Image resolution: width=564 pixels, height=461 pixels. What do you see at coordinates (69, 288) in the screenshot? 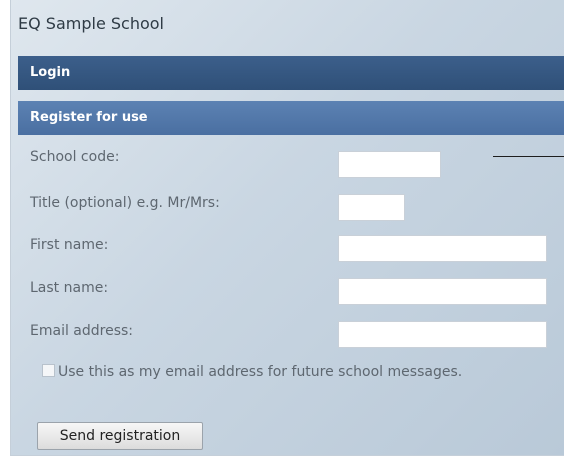
I see `last-name-label: Last name:` at bounding box center [69, 288].